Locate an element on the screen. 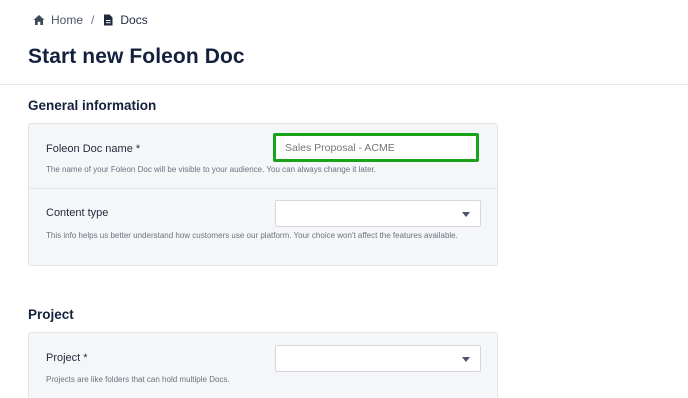  breadcrumb-home: Home is located at coordinates (58, 20).